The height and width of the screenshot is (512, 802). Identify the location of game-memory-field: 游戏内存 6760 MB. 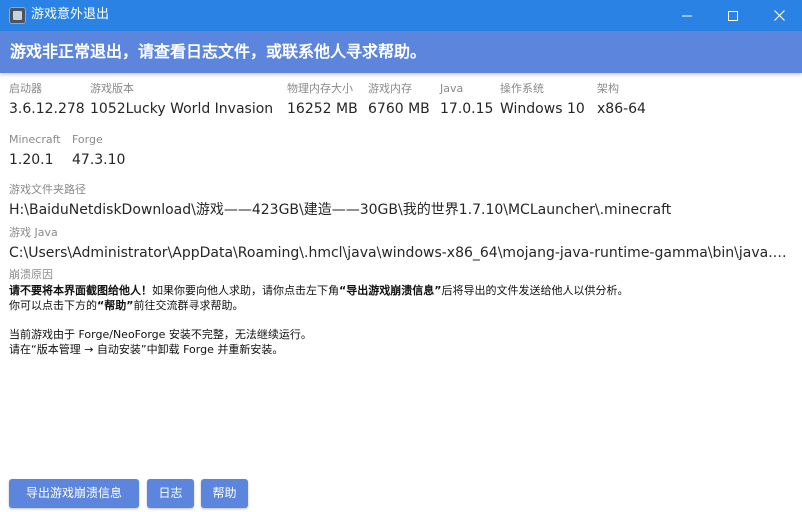
(399, 100).